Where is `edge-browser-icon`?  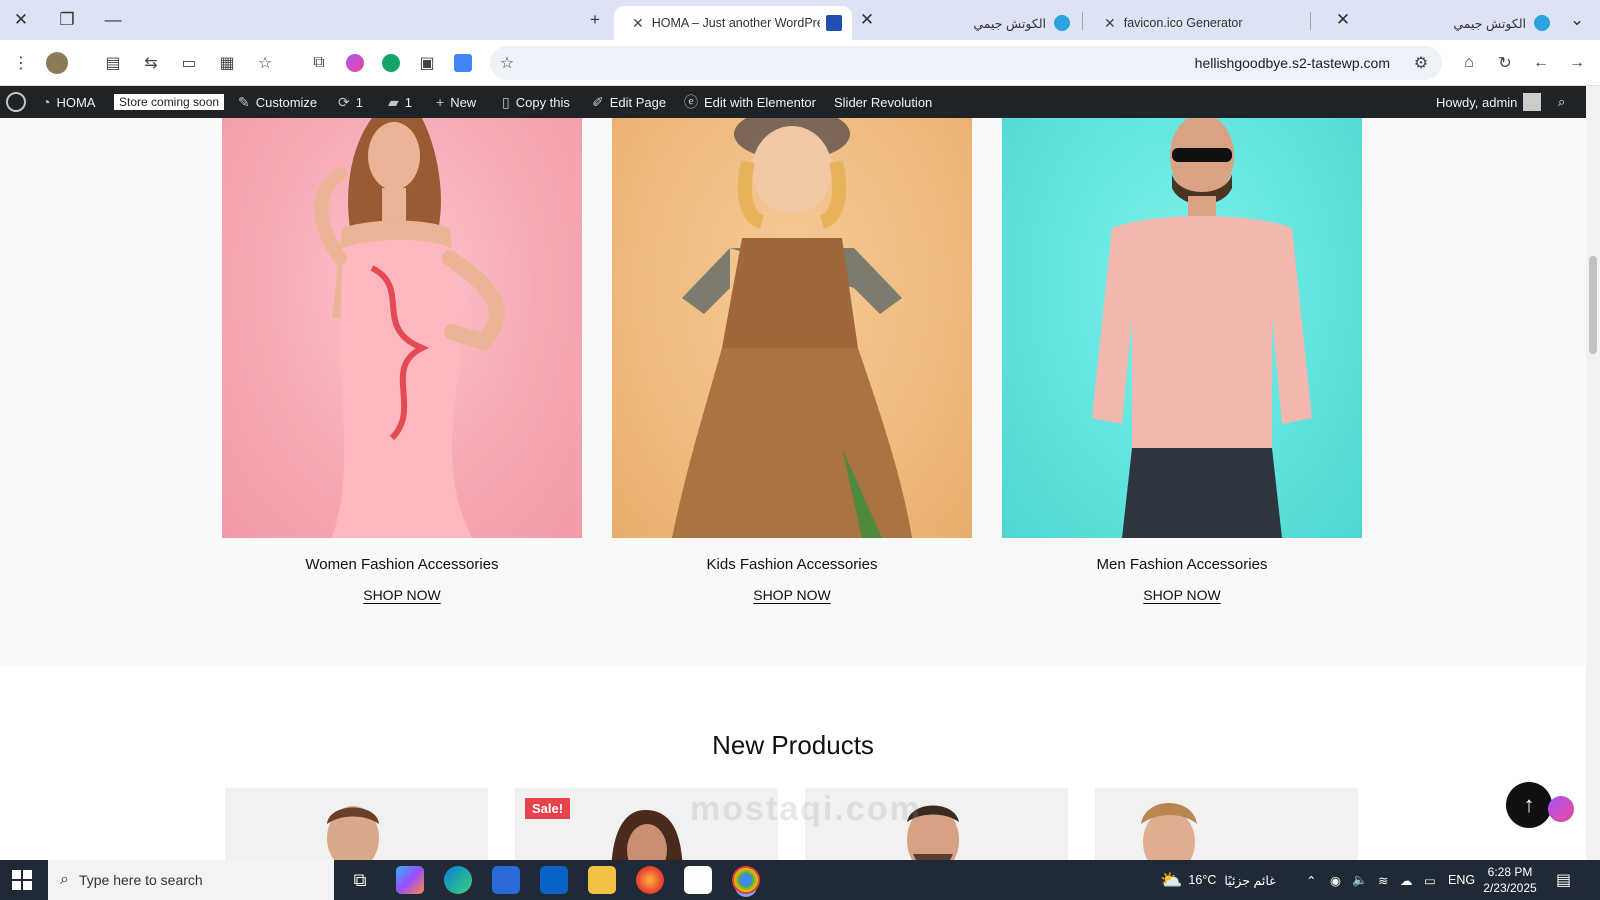 edge-browser-icon is located at coordinates (458, 880).